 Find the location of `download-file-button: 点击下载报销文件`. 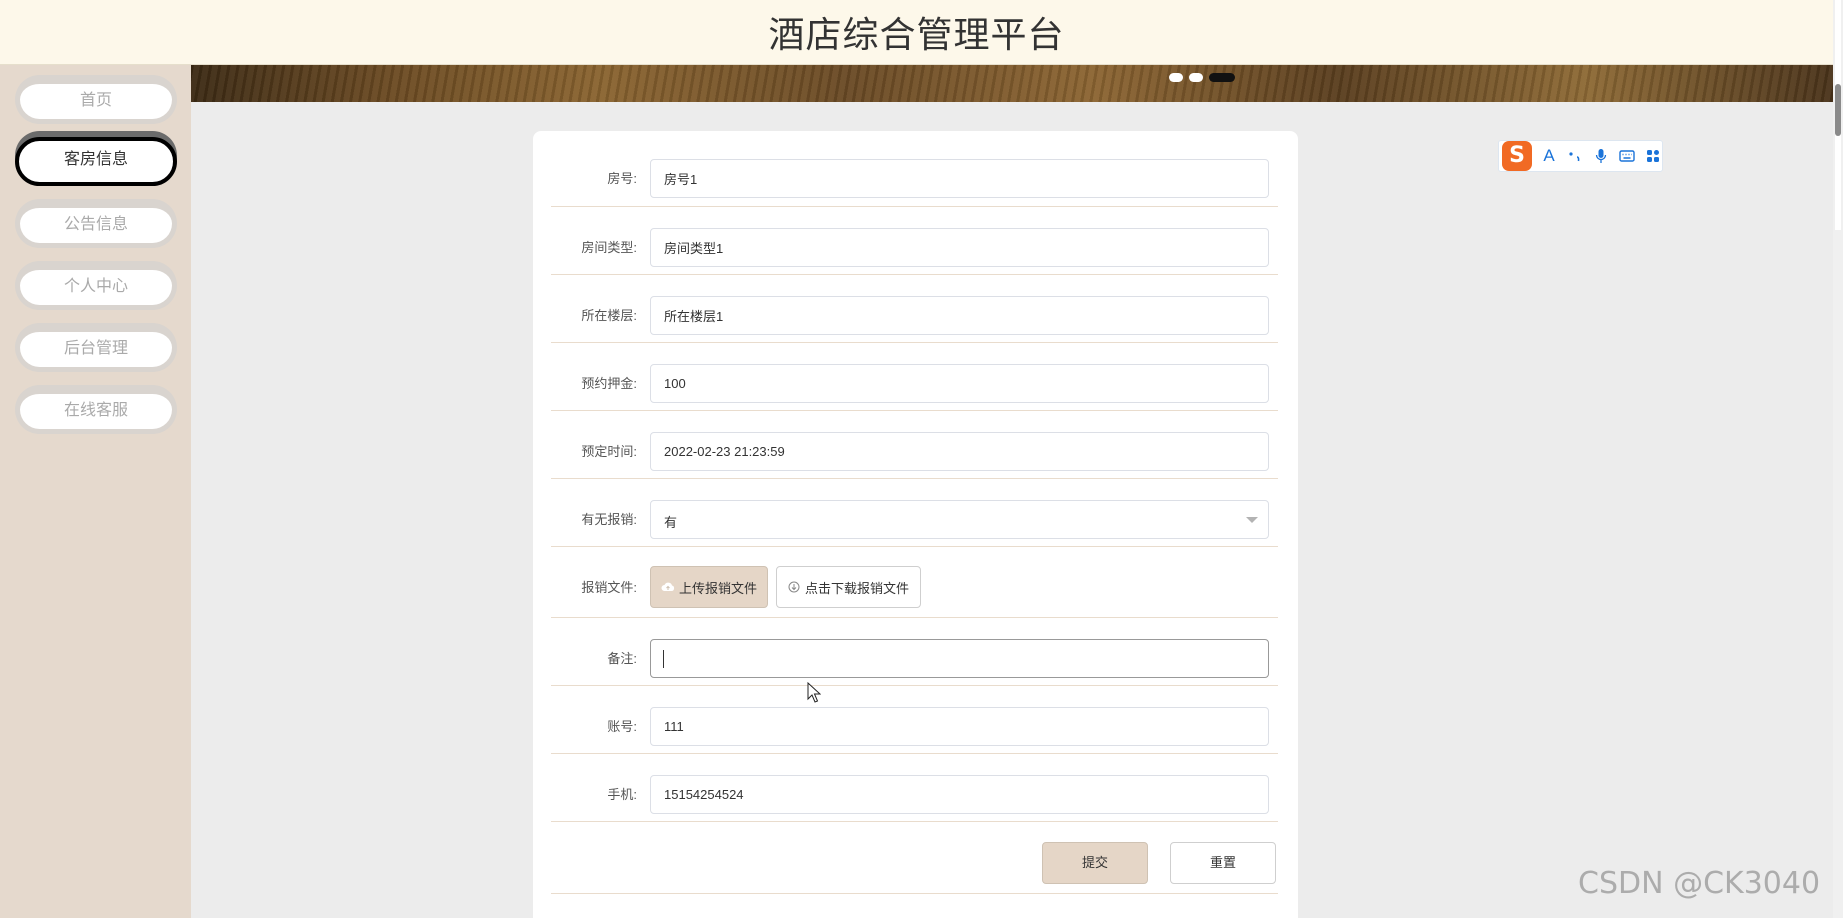

download-file-button: 点击下载报销文件 is located at coordinates (848, 587).